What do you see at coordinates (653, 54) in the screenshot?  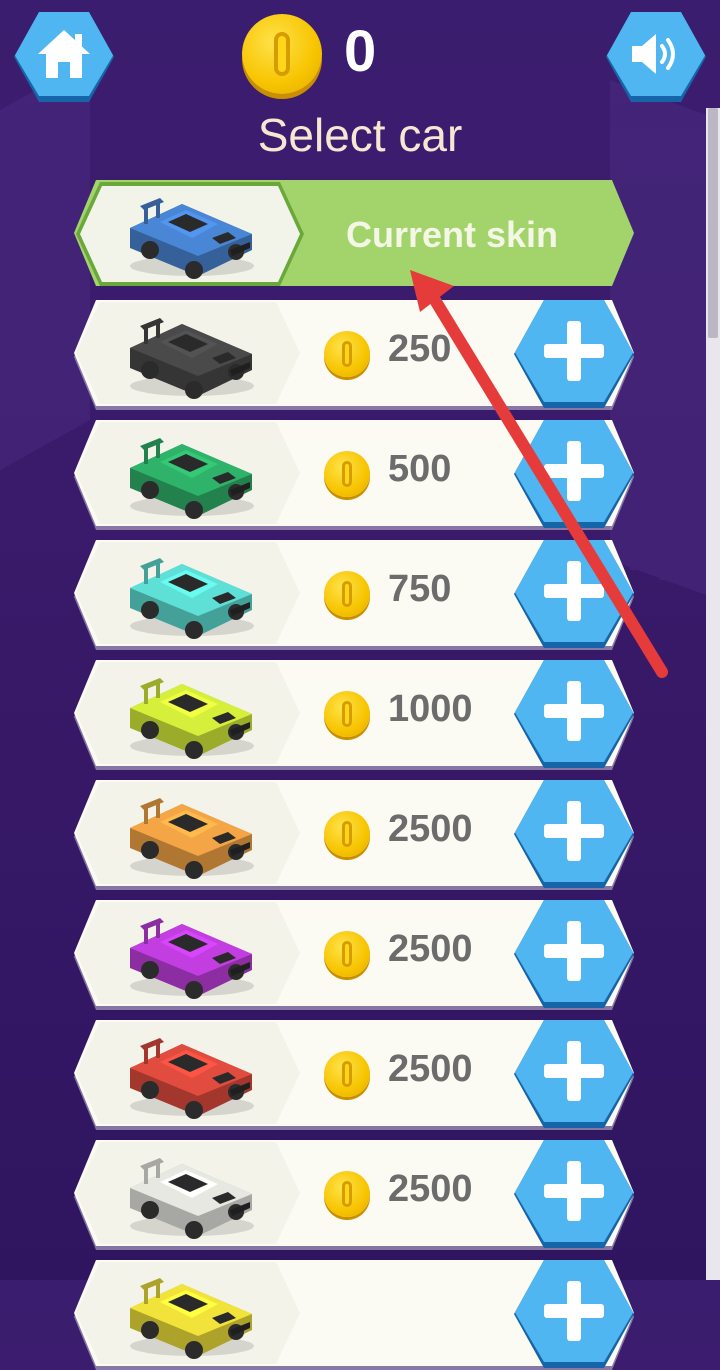 I see `speaker-icon` at bounding box center [653, 54].